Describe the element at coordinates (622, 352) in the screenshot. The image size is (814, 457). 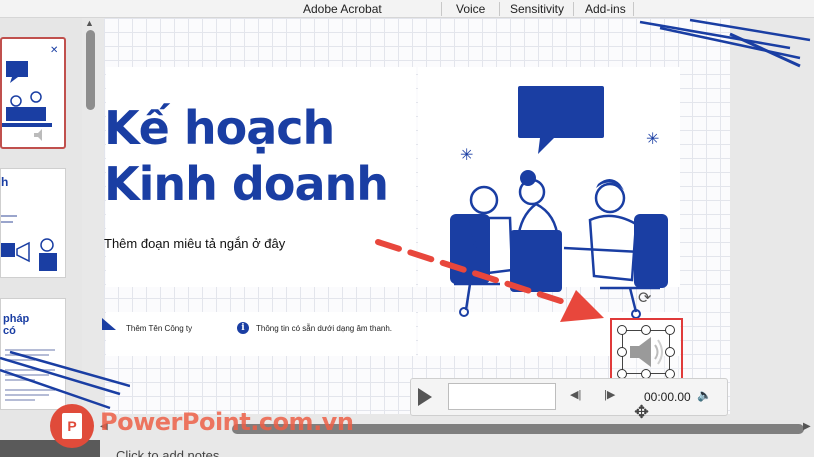
I see `resize-handle-left` at that location.